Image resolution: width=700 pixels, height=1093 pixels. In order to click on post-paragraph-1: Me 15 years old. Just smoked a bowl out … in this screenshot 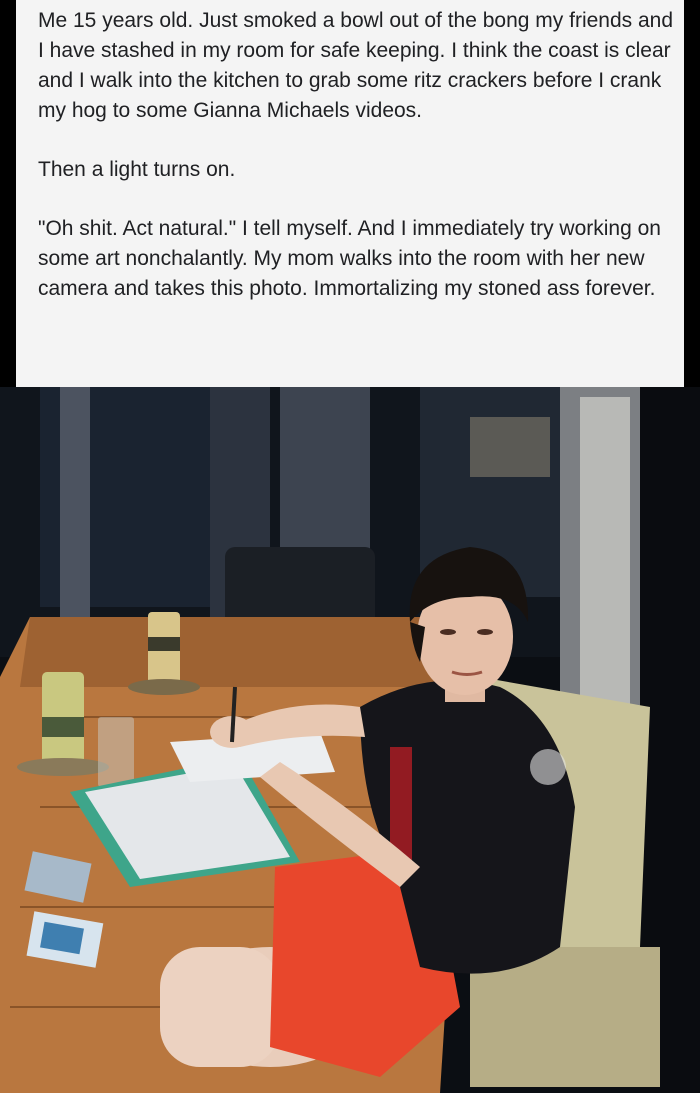, I will do `click(356, 65)`.